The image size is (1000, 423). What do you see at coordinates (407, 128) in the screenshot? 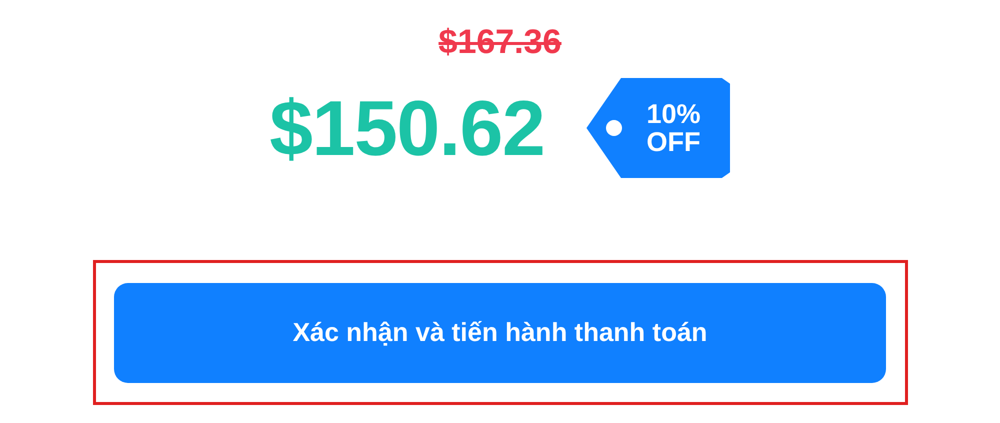
I see `price: $150.62` at bounding box center [407, 128].